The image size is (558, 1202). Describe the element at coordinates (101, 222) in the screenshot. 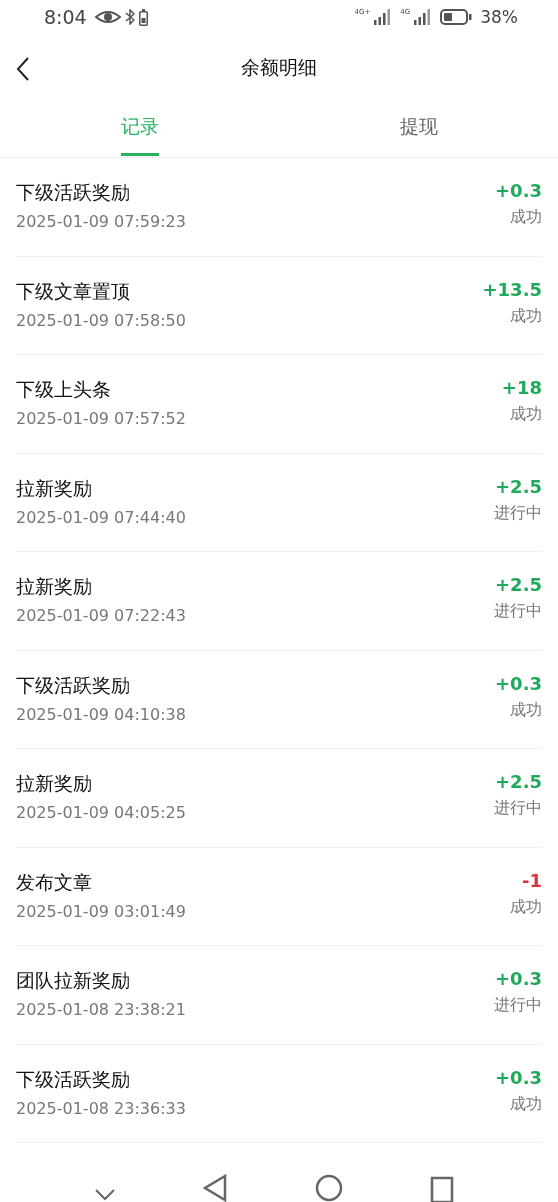

I see `record-time: 2025-01-09 07:59:23` at that location.